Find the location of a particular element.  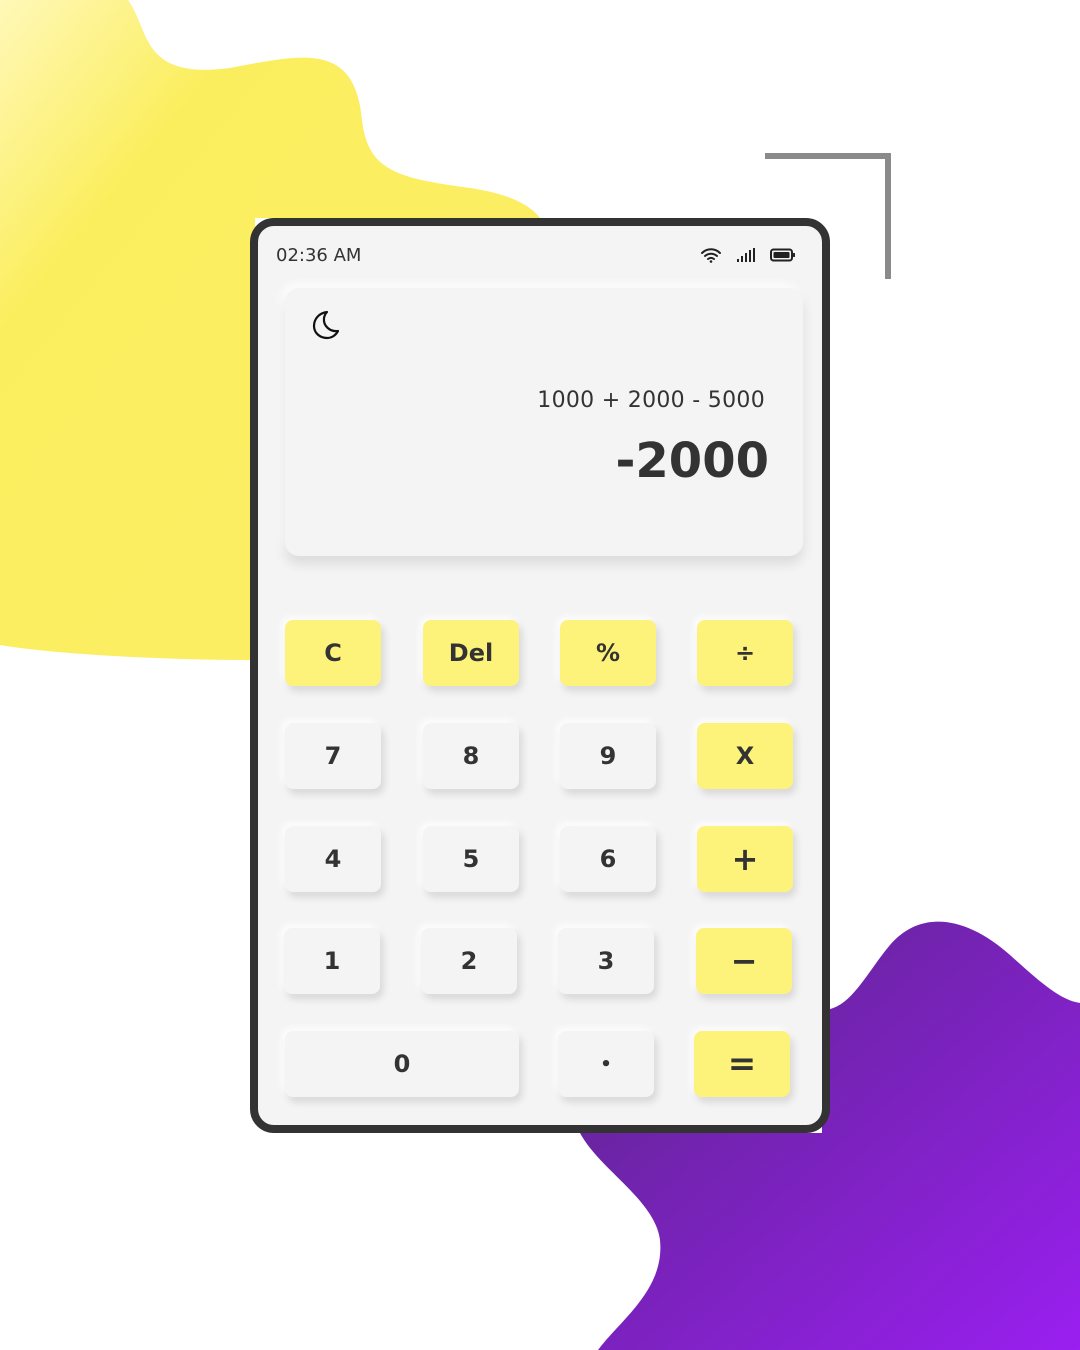

multiply-button: X is located at coordinates (745, 756).